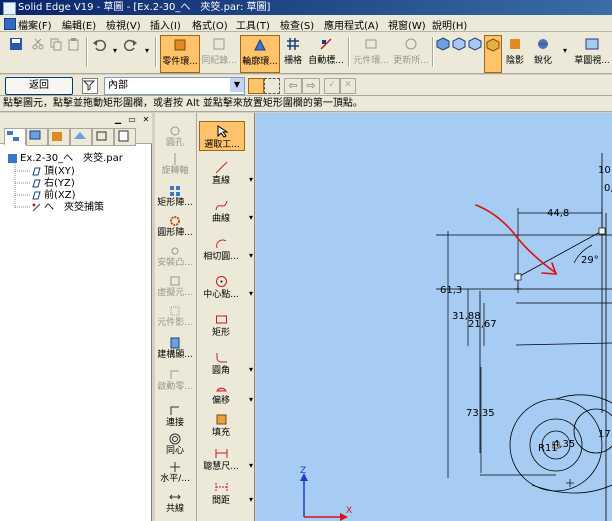  I want to click on tree-item-sketch: へ 夾筊捕策, so click(68, 208).